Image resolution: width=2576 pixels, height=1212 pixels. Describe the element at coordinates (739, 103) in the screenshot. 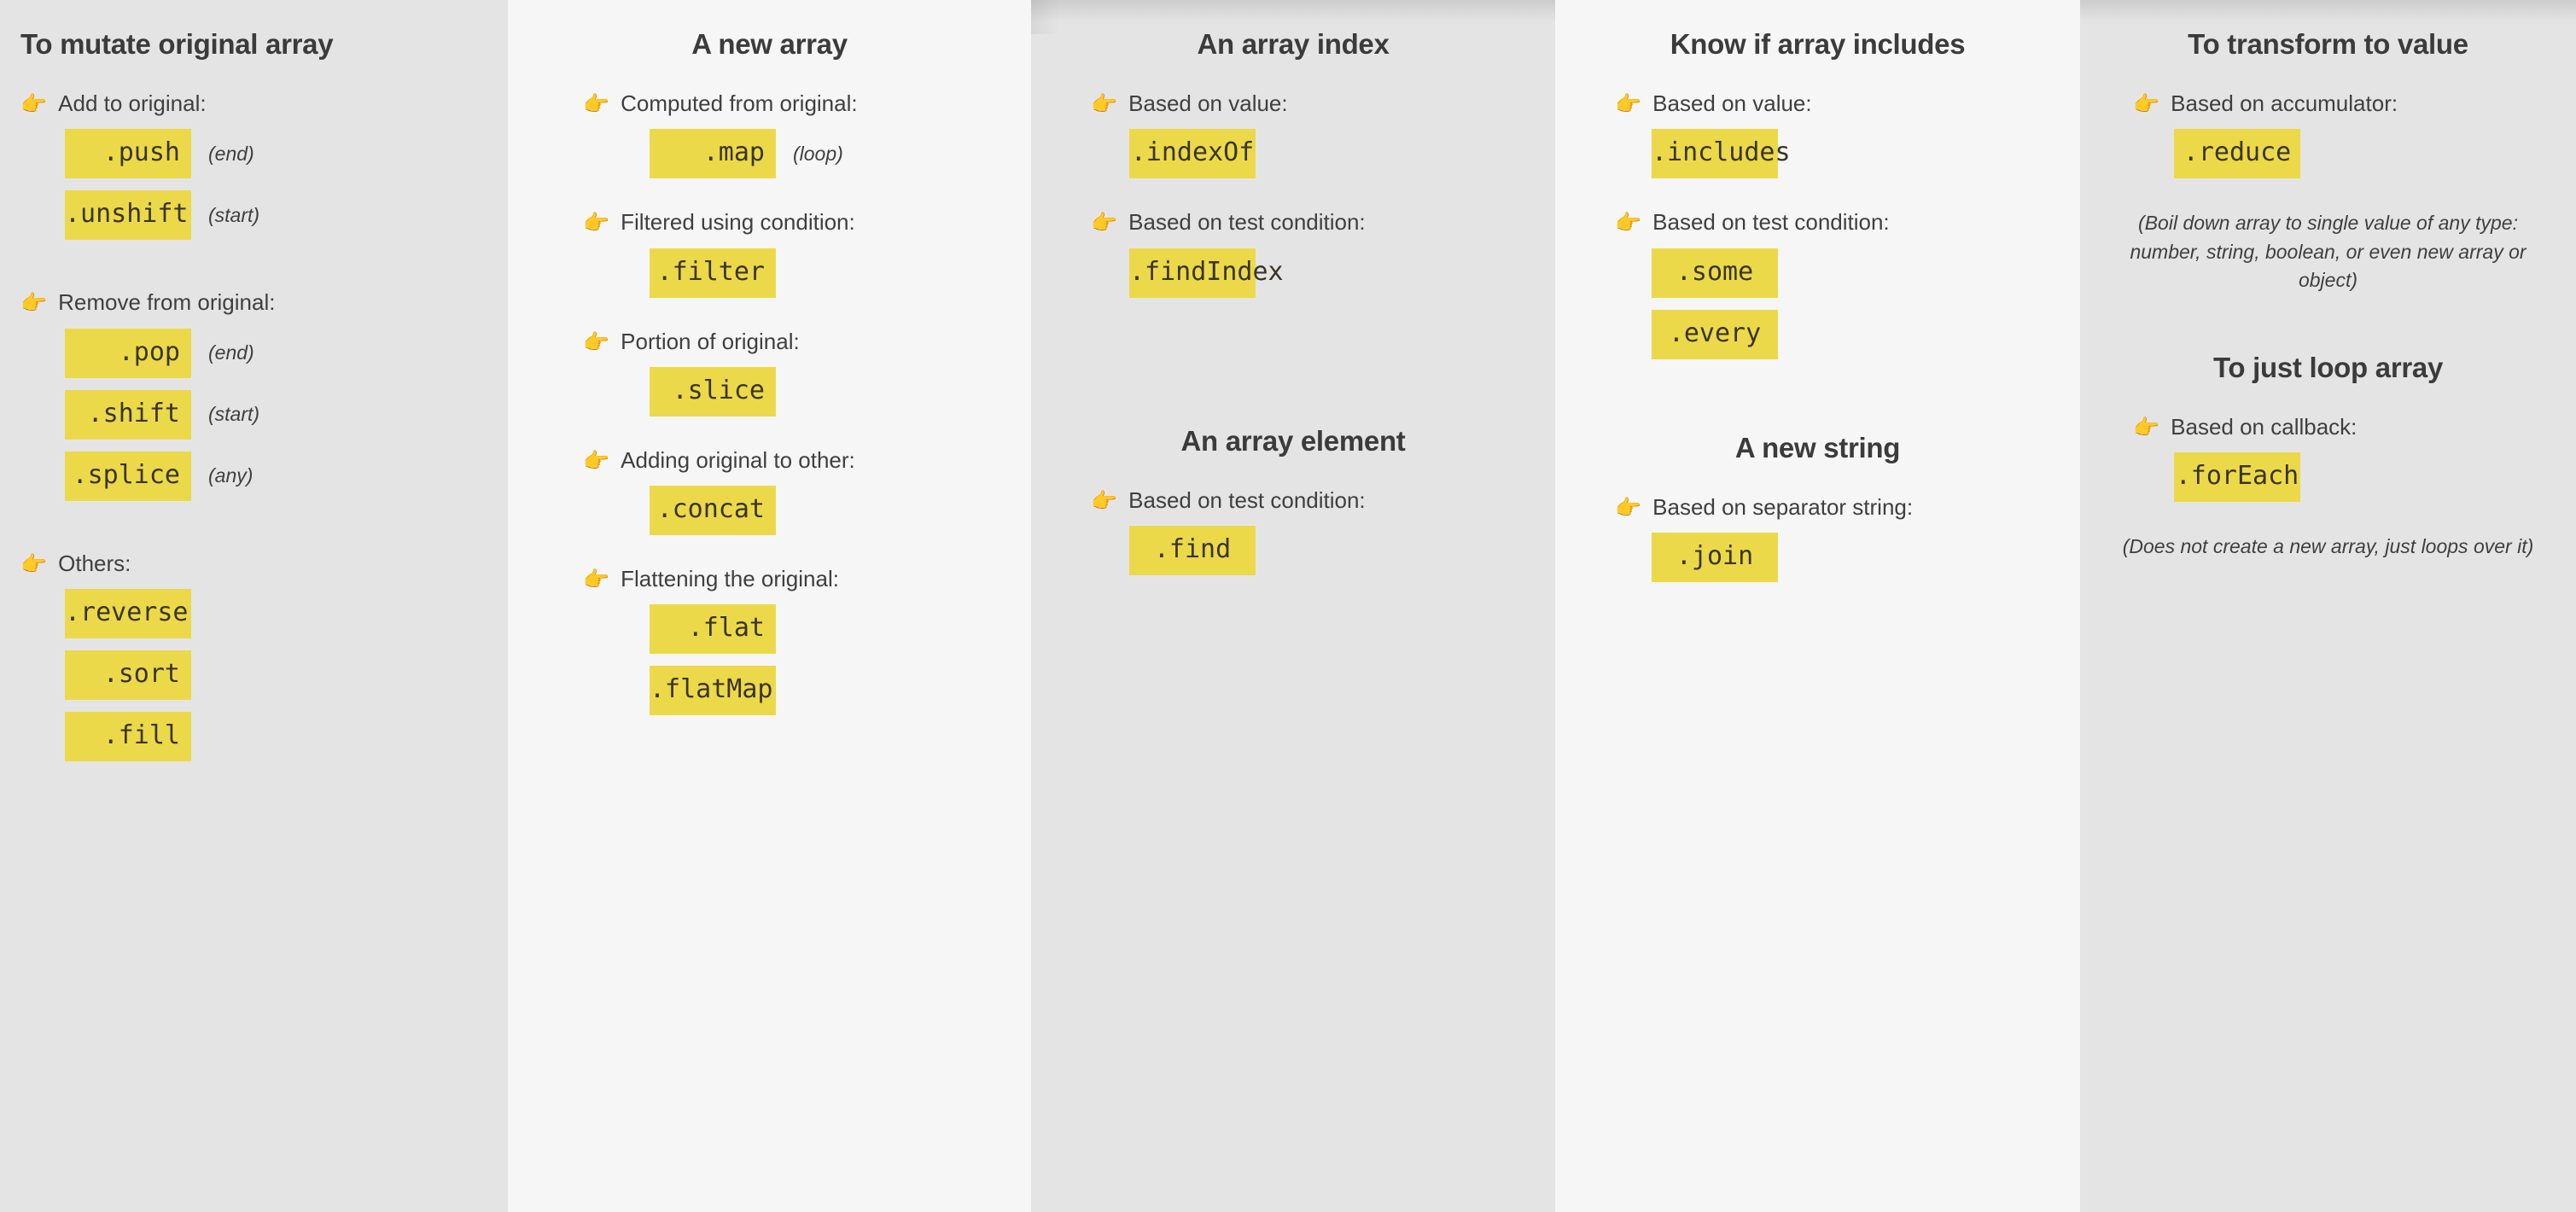

I see `group-label: Computed from original:` at that location.